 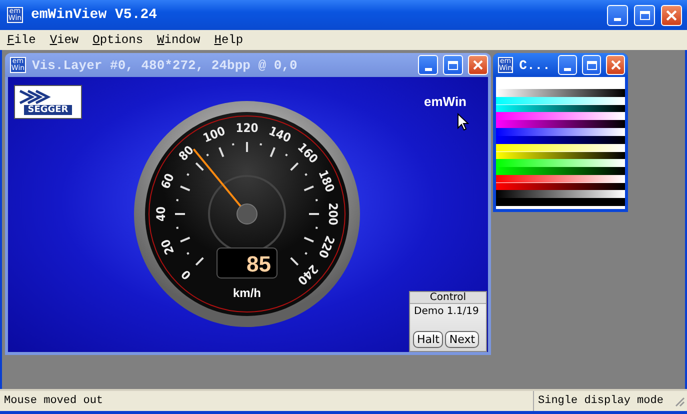 I want to click on resize-grip-icon, so click(x=679, y=401).